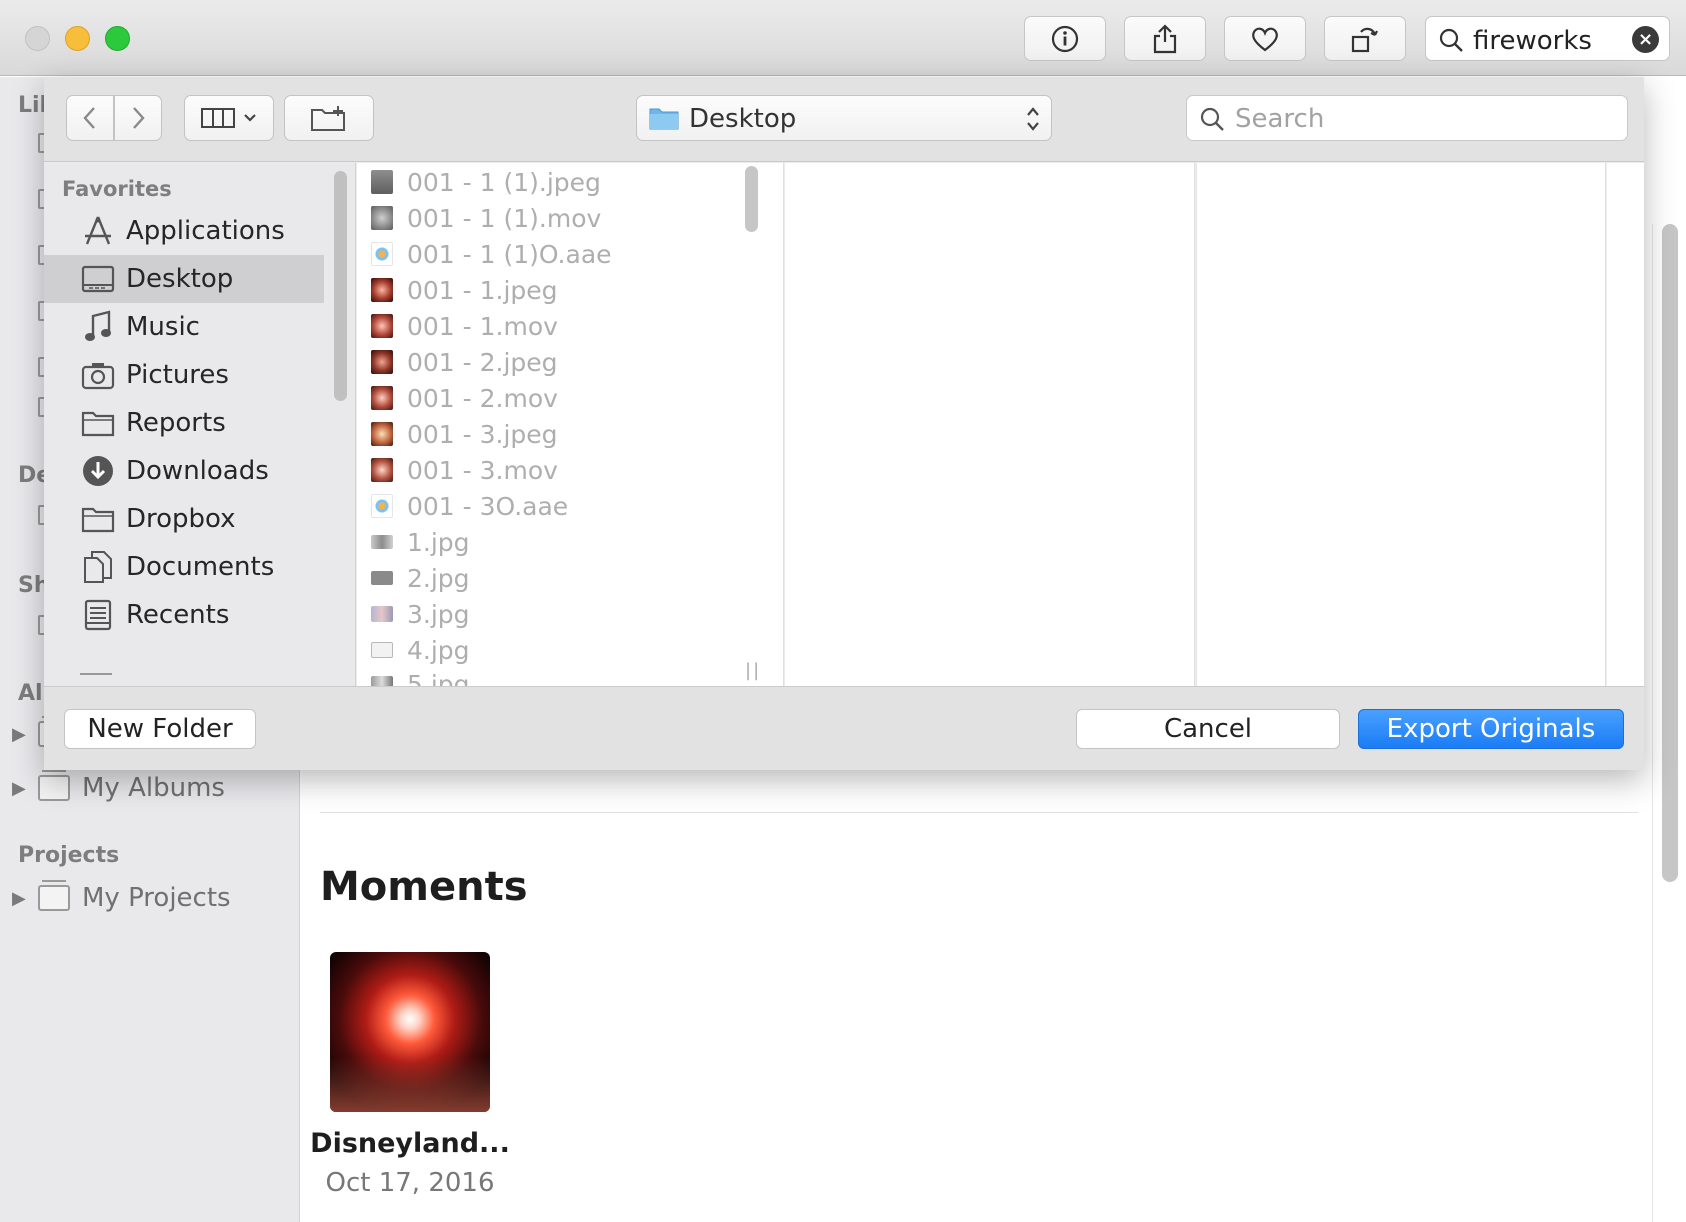 The width and height of the screenshot is (1686, 1222). I want to click on back-button, so click(90, 118).